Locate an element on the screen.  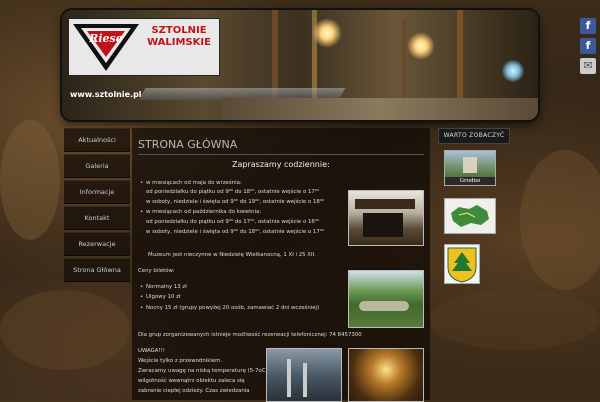
thumb-castle: Grodno is located at coordinates (470, 168).